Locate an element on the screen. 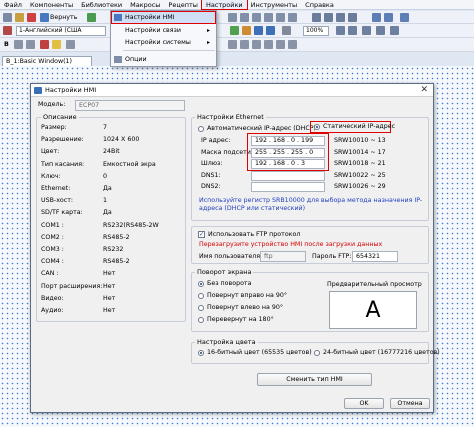 The width and height of the screenshot is (474, 427). download-icon is located at coordinates (258, 30).